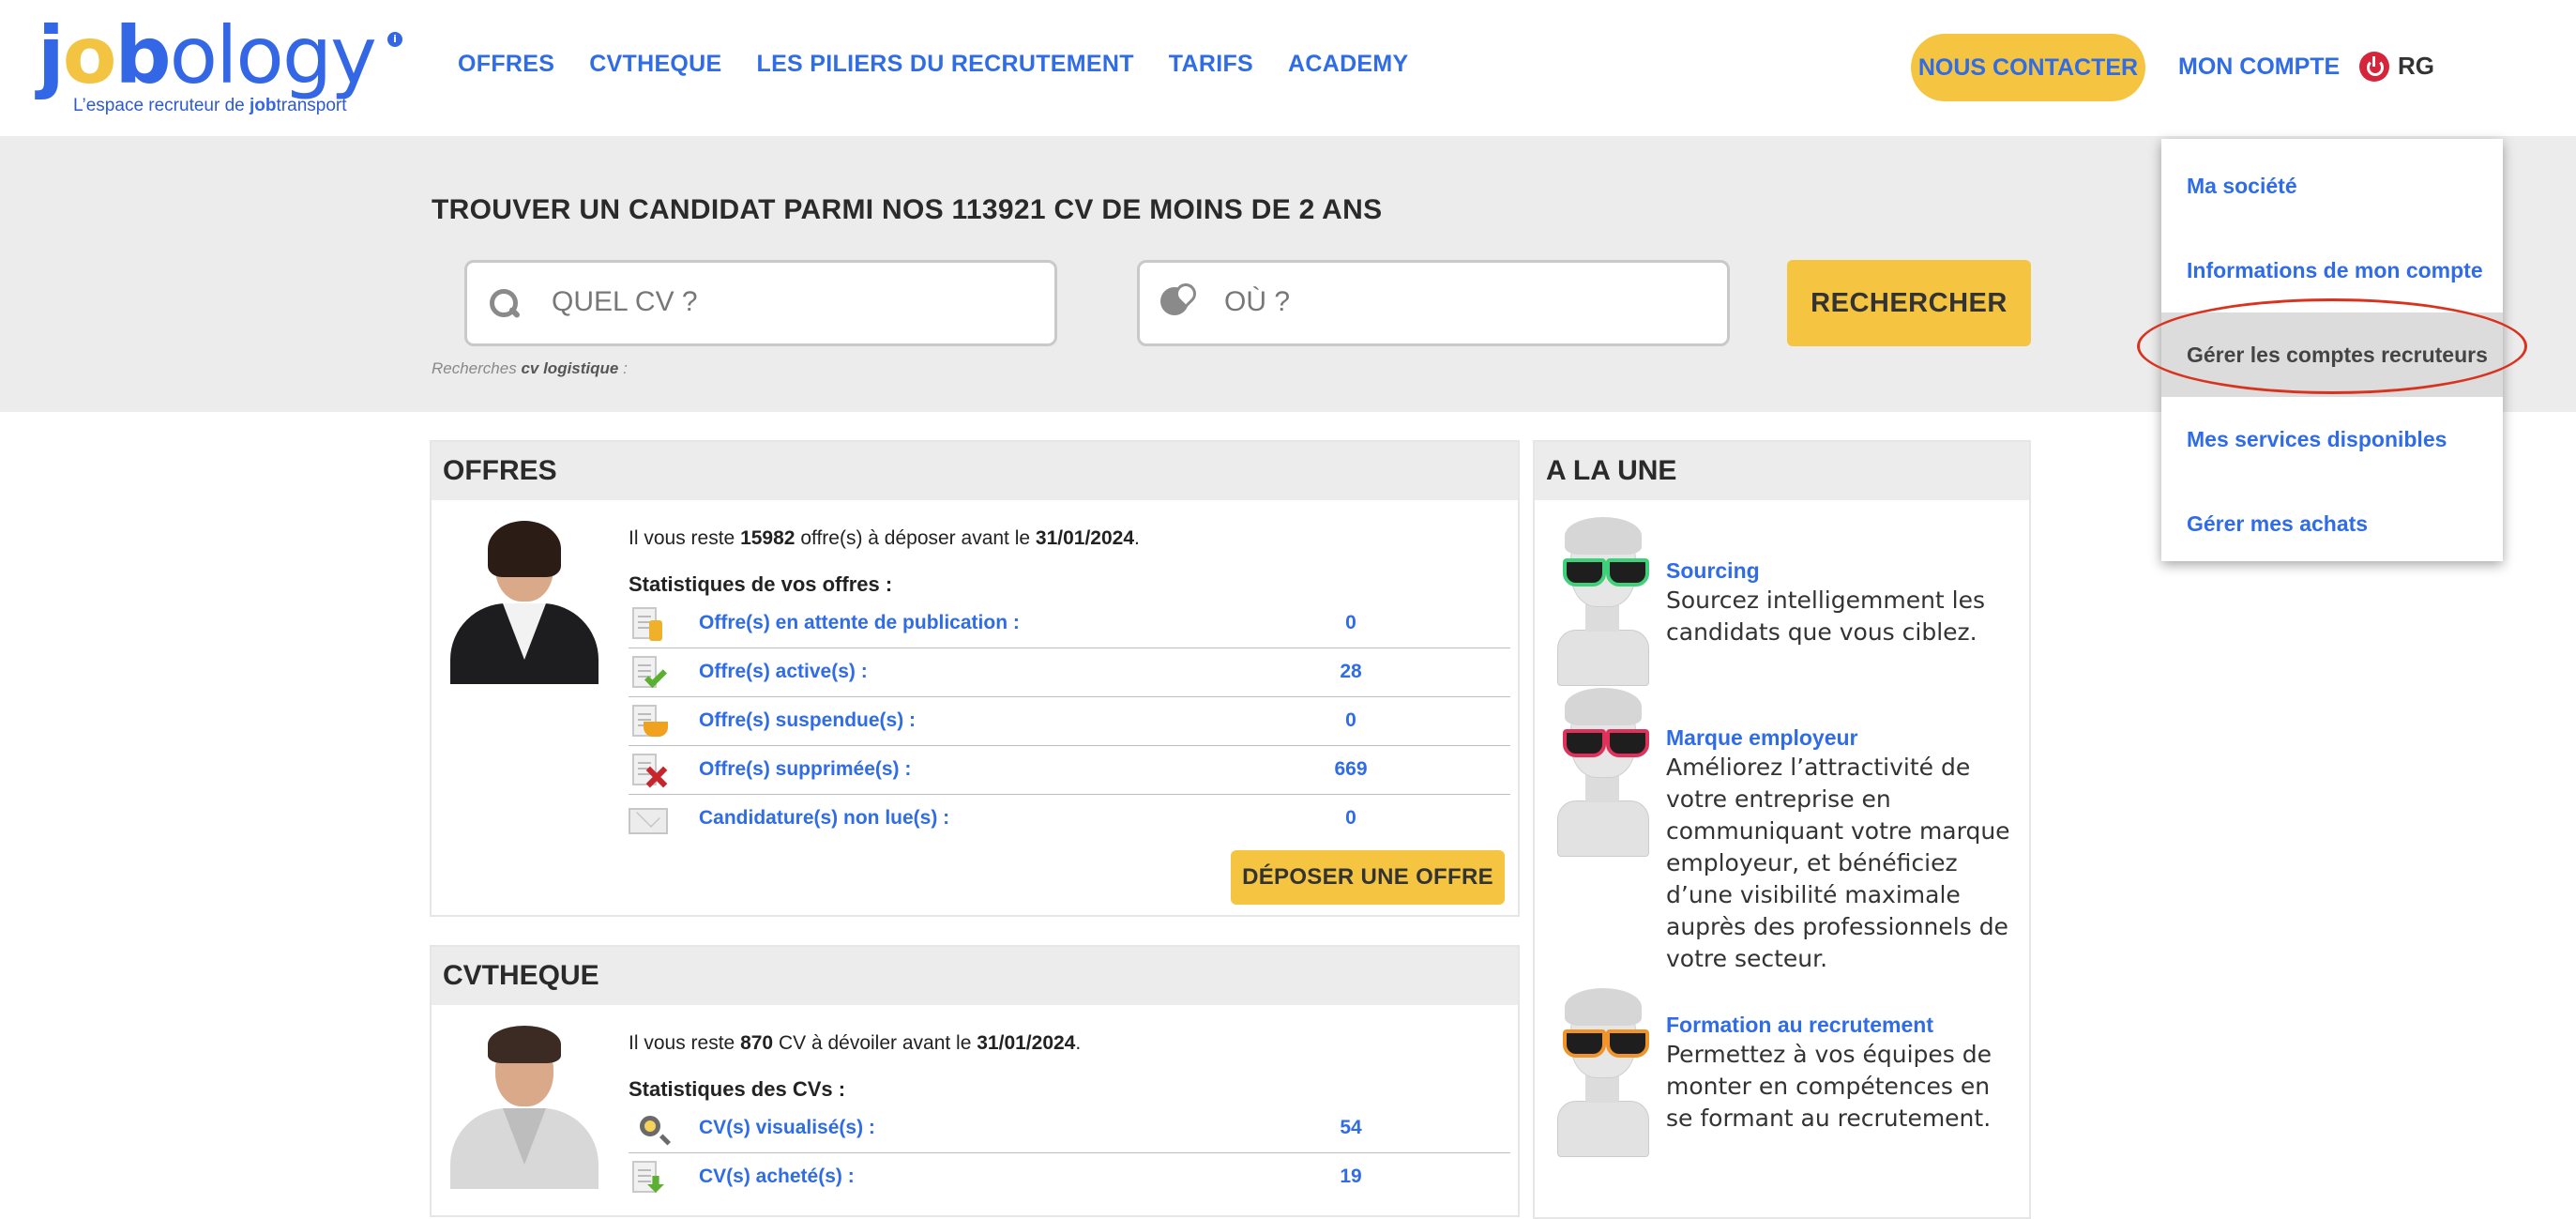 This screenshot has width=2576, height=1219. What do you see at coordinates (783, 672) in the screenshot?
I see `stat-label: Offre(s) active(s) :` at bounding box center [783, 672].